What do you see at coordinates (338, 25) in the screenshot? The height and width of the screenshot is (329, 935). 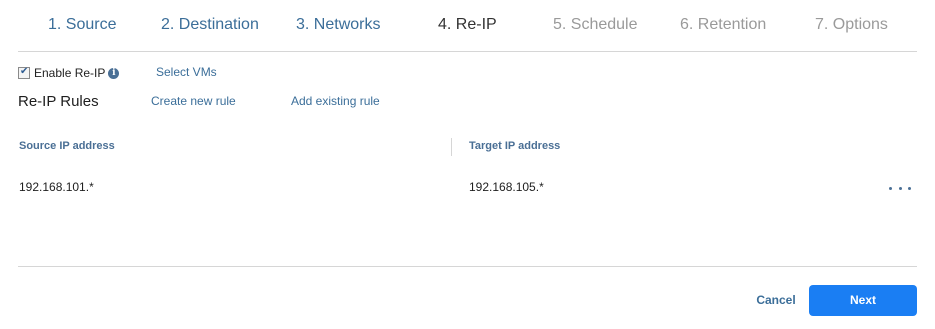 I see `step-networks: 3. Networks` at bounding box center [338, 25].